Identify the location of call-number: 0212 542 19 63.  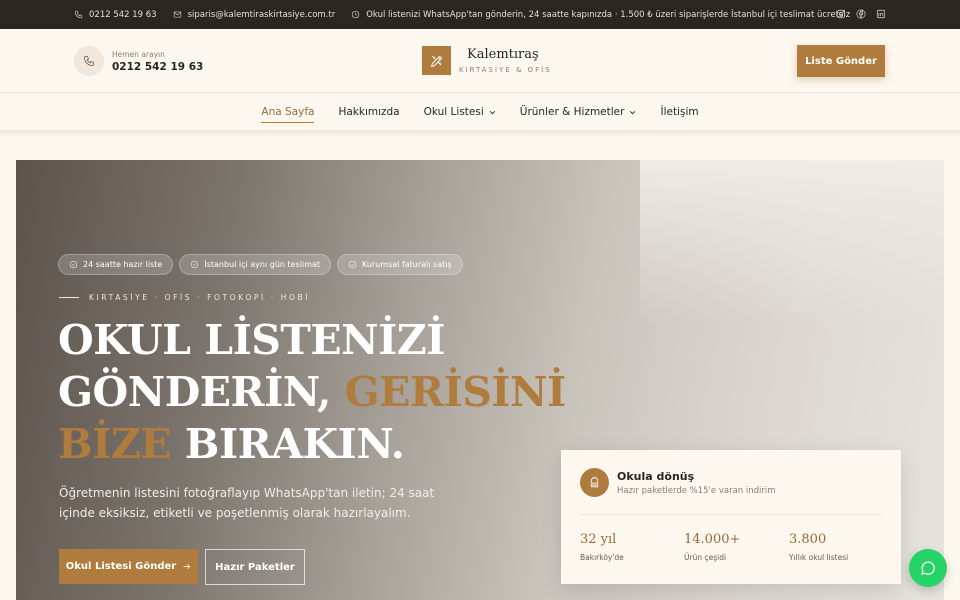
(158, 66).